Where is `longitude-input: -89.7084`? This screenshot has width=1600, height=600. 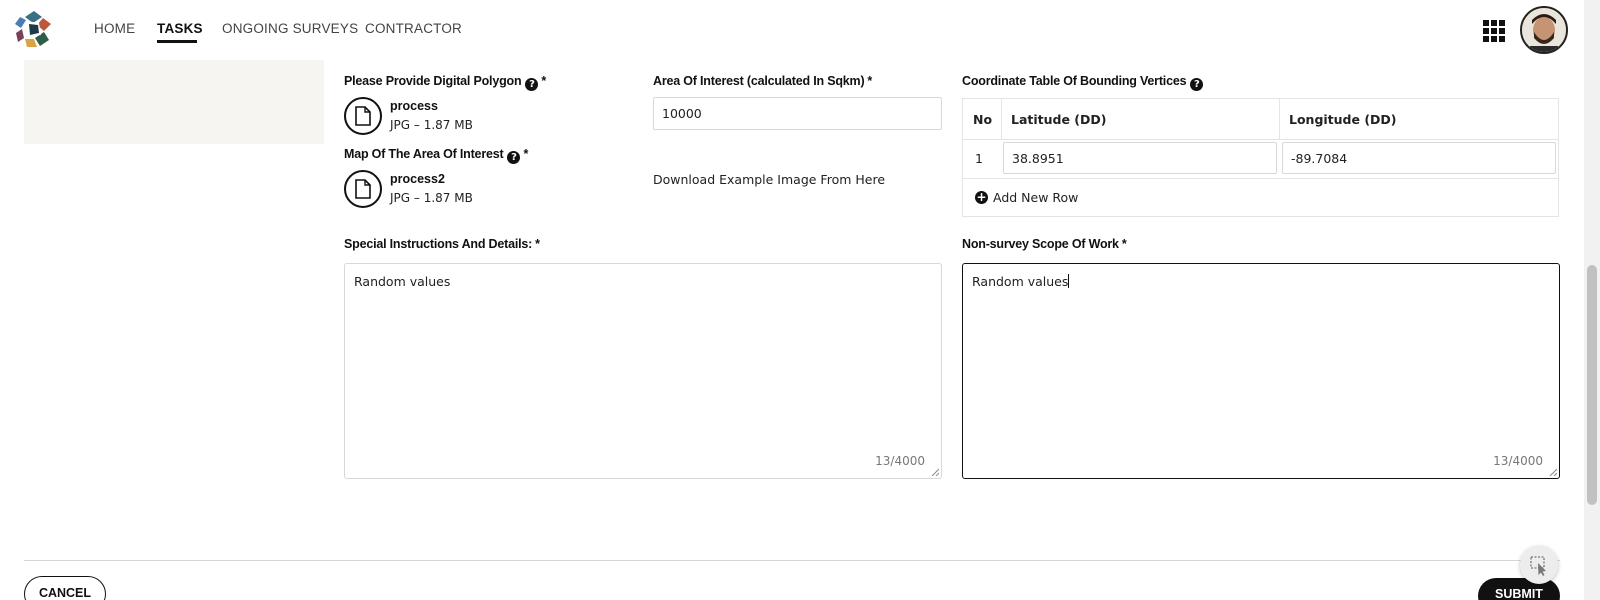 longitude-input: -89.7084 is located at coordinates (1419, 158).